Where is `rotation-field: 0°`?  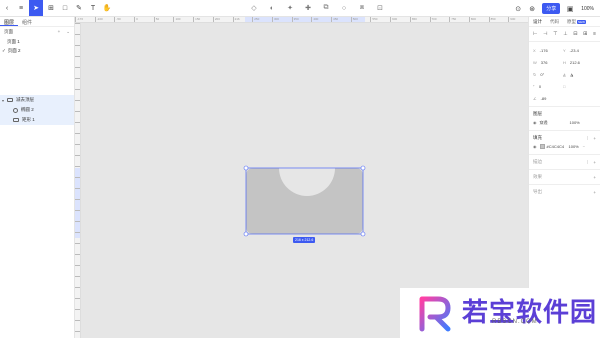 rotation-field: 0° is located at coordinates (542, 74).